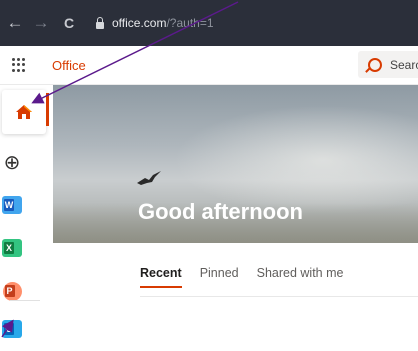 The width and height of the screenshot is (418, 351). I want to click on app-launcher-icon, so click(19, 65).